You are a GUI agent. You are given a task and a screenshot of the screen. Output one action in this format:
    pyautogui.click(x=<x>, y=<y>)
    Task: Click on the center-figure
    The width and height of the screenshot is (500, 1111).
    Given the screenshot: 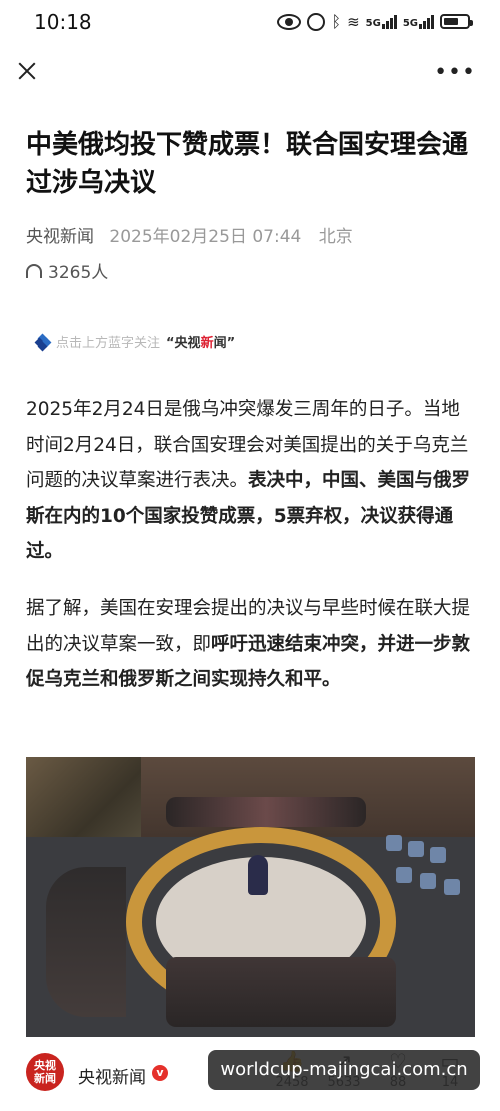 What is the action you would take?
    pyautogui.click(x=258, y=875)
    